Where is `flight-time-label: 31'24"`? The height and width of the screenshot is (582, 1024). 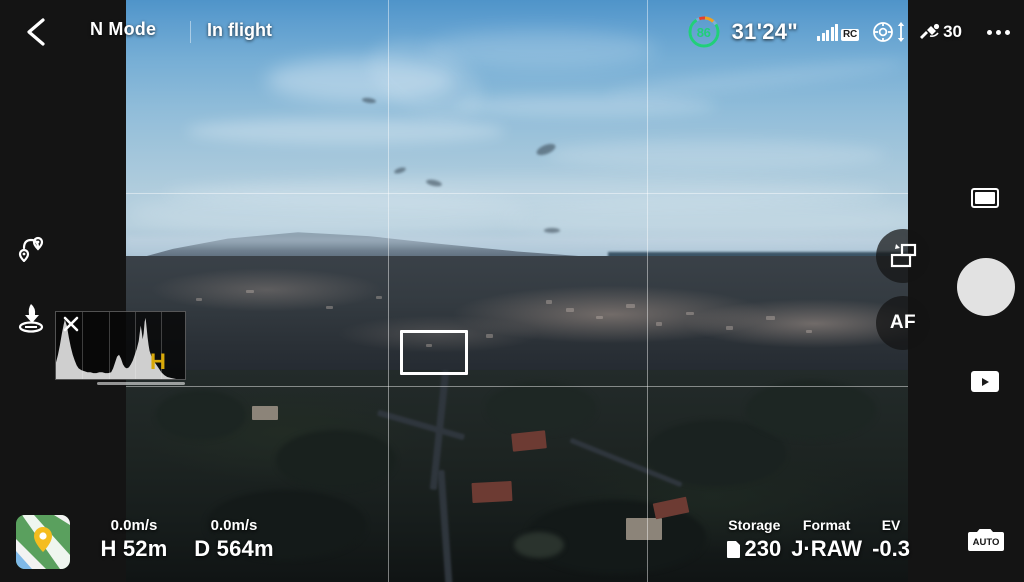 flight-time-label: 31'24" is located at coordinates (765, 31).